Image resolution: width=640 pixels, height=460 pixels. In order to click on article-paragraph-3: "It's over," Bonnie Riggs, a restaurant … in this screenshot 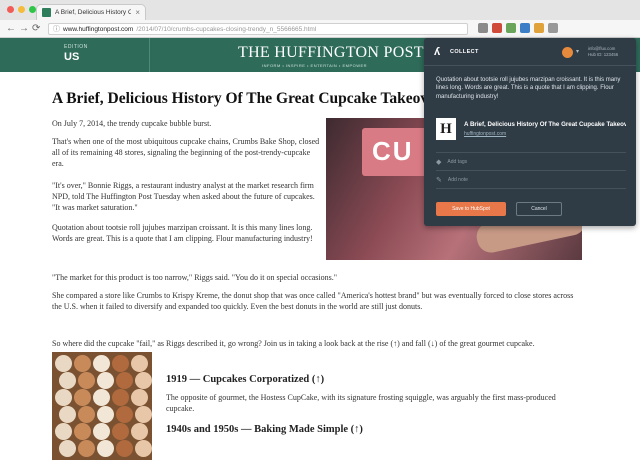, I will do `click(183, 196)`.